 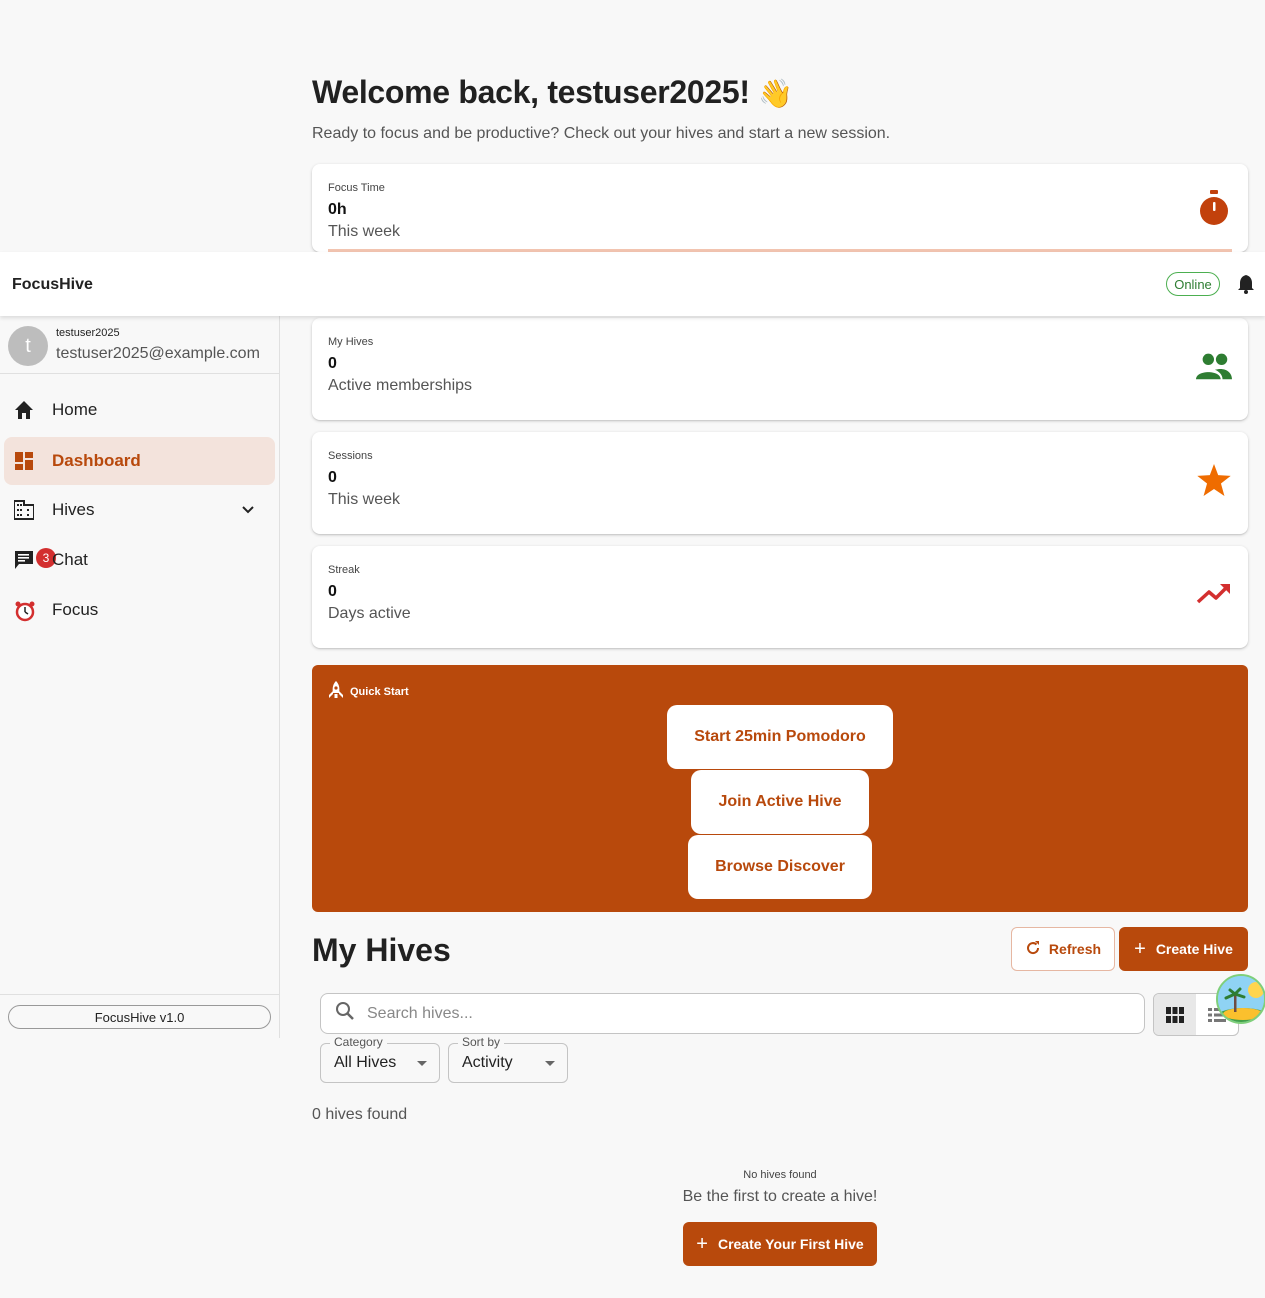 I want to click on avatar: t, so click(x=28, y=346).